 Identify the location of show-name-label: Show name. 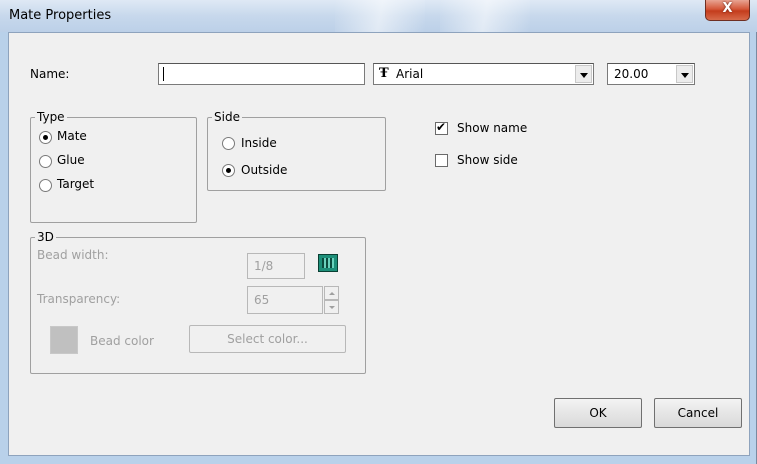
(492, 128).